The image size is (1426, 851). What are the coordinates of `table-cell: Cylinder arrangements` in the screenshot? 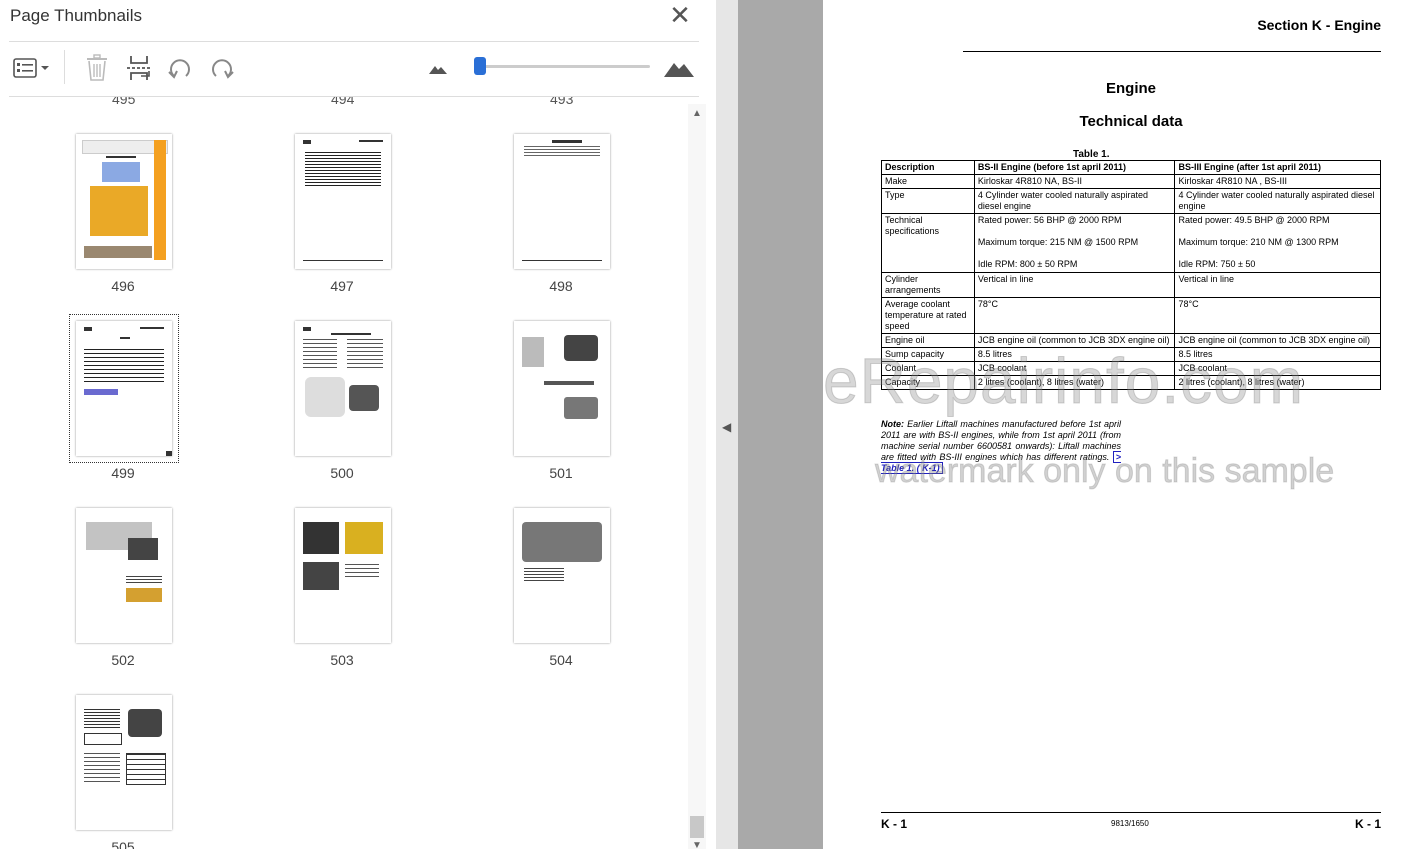 It's located at (928, 285).